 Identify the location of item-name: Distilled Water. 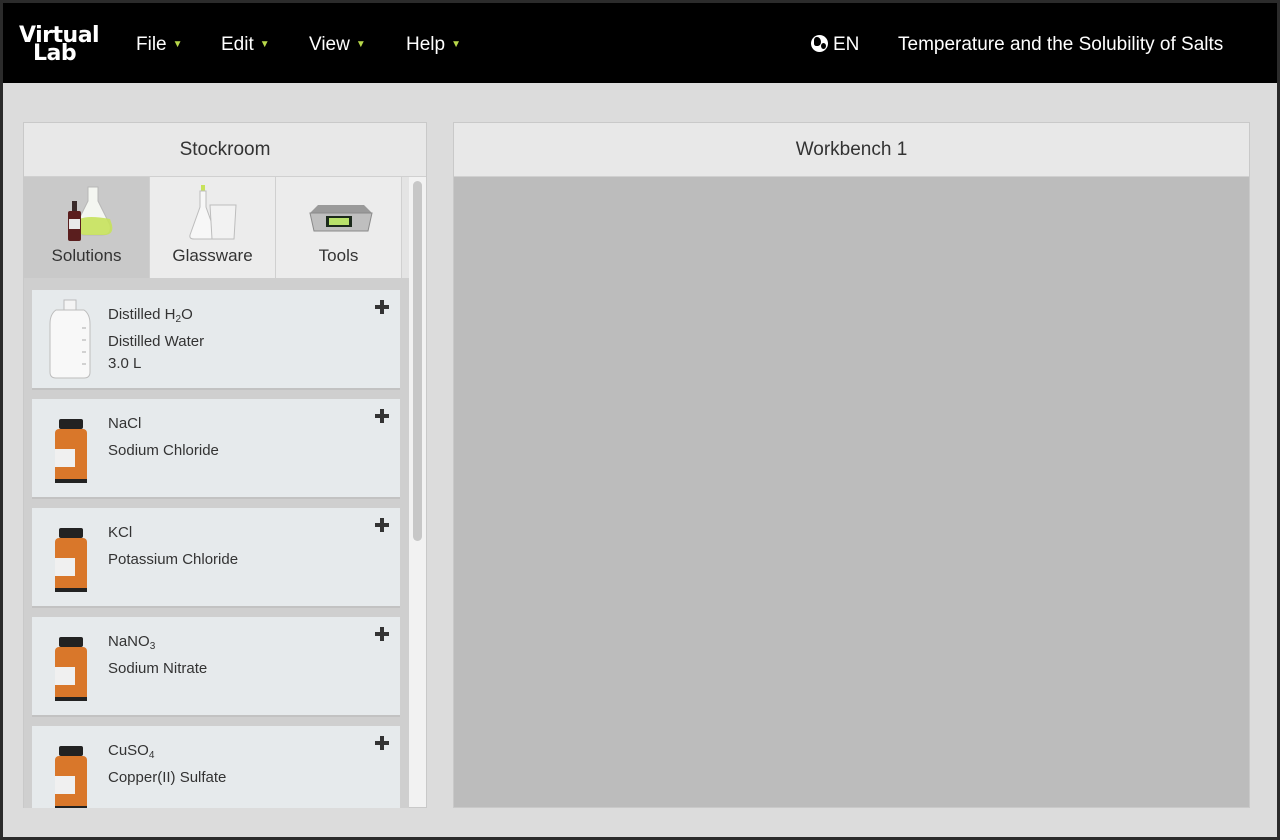
(156, 341).